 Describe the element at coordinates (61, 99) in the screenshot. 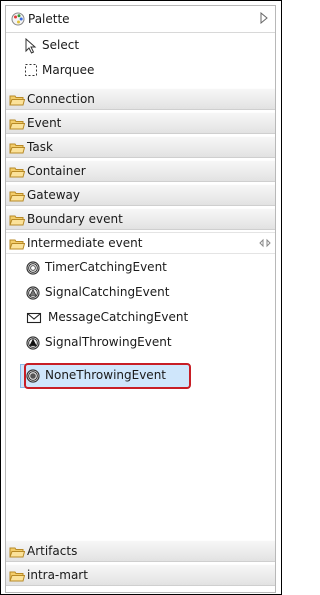

I see `drawer-label: Connection` at that location.